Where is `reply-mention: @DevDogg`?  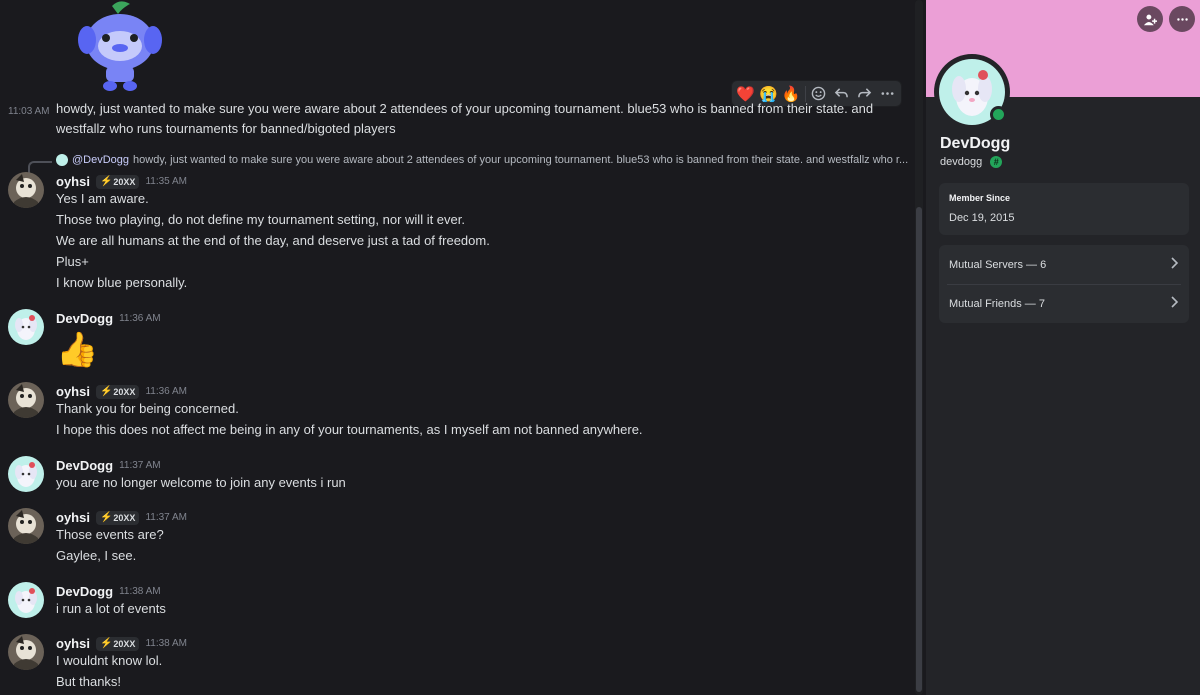 reply-mention: @DevDogg is located at coordinates (100, 160).